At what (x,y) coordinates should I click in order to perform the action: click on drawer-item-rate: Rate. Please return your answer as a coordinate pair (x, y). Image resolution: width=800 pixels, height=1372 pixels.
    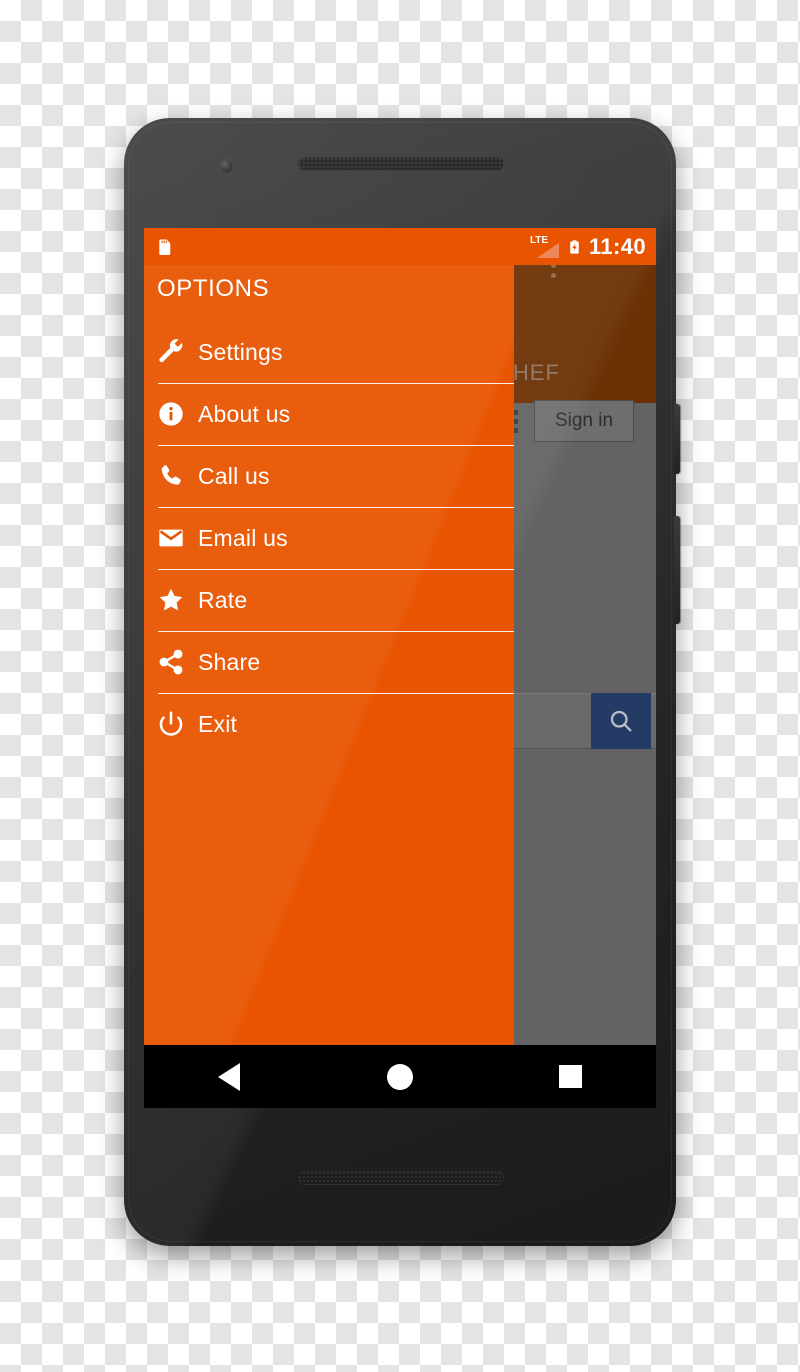
    Looking at the image, I should click on (329, 600).